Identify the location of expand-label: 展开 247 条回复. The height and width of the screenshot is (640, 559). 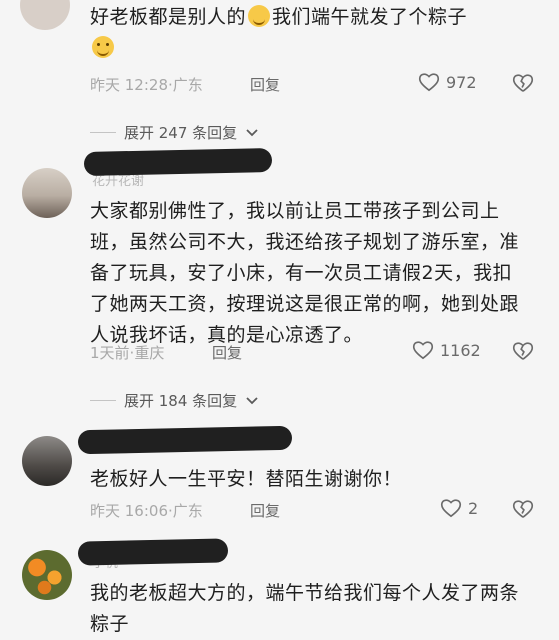
(181, 133).